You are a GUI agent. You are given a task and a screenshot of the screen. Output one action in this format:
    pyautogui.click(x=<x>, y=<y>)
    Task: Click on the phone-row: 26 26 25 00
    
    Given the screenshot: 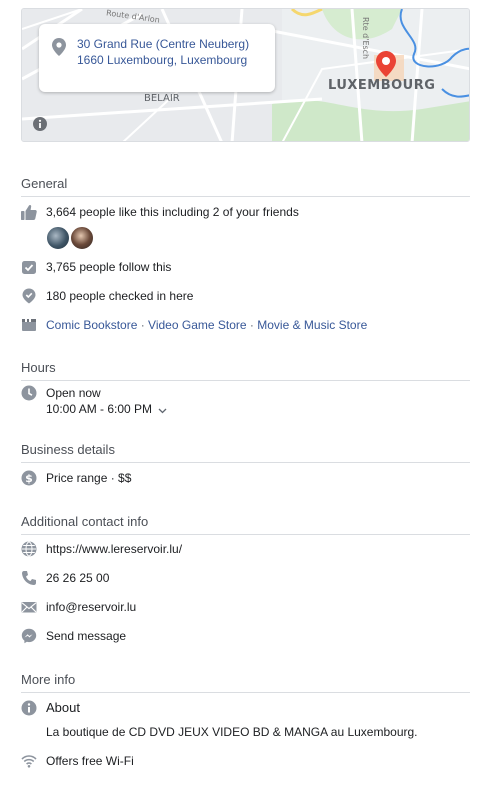 What is the action you would take?
    pyautogui.click(x=245, y=578)
    